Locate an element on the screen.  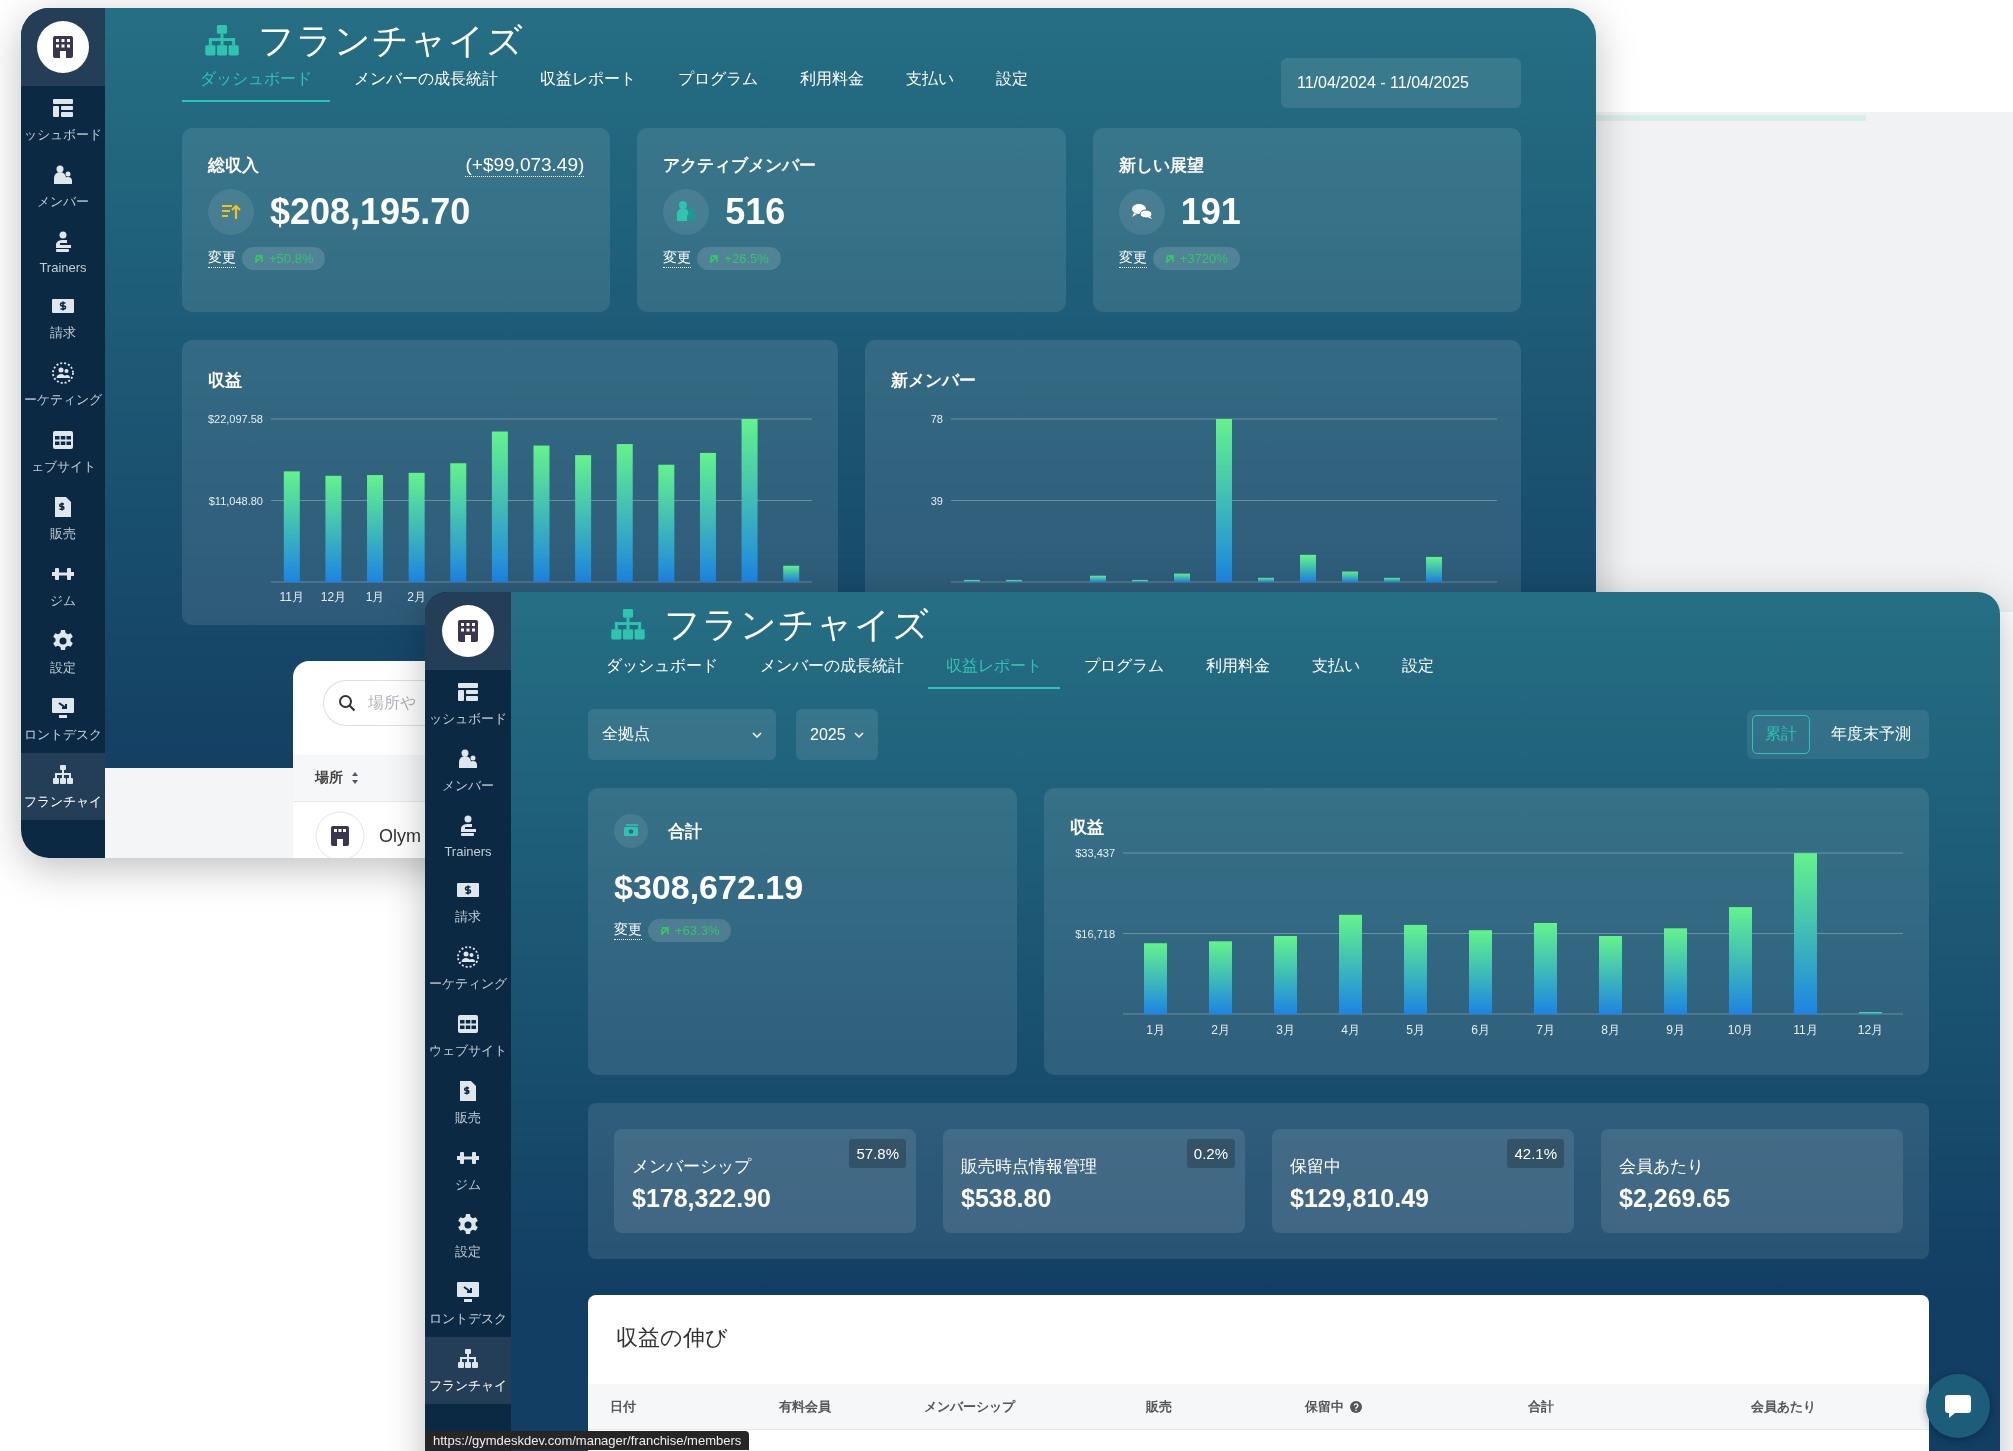
people-icon is located at coordinates (468, 759).